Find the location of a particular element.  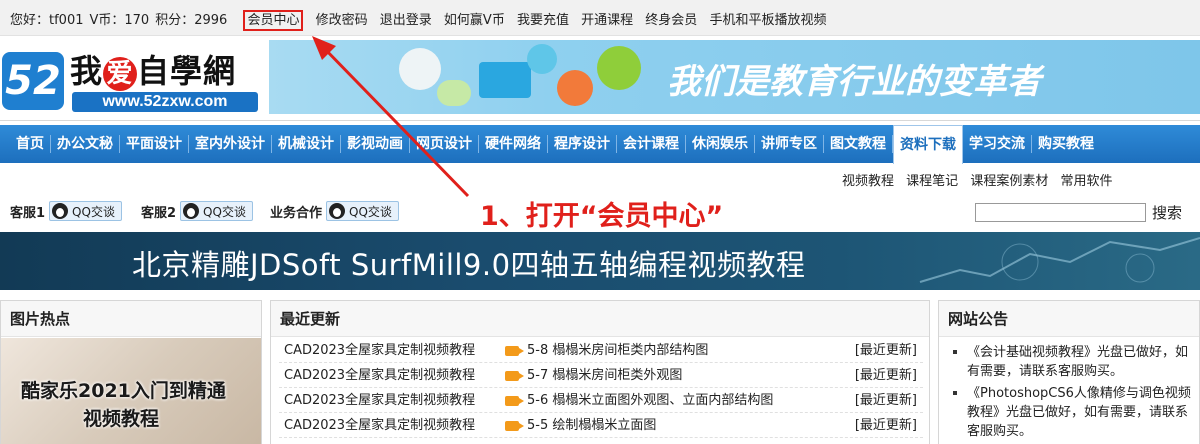

logo-name-post: 自學網 is located at coordinates (187, 71).